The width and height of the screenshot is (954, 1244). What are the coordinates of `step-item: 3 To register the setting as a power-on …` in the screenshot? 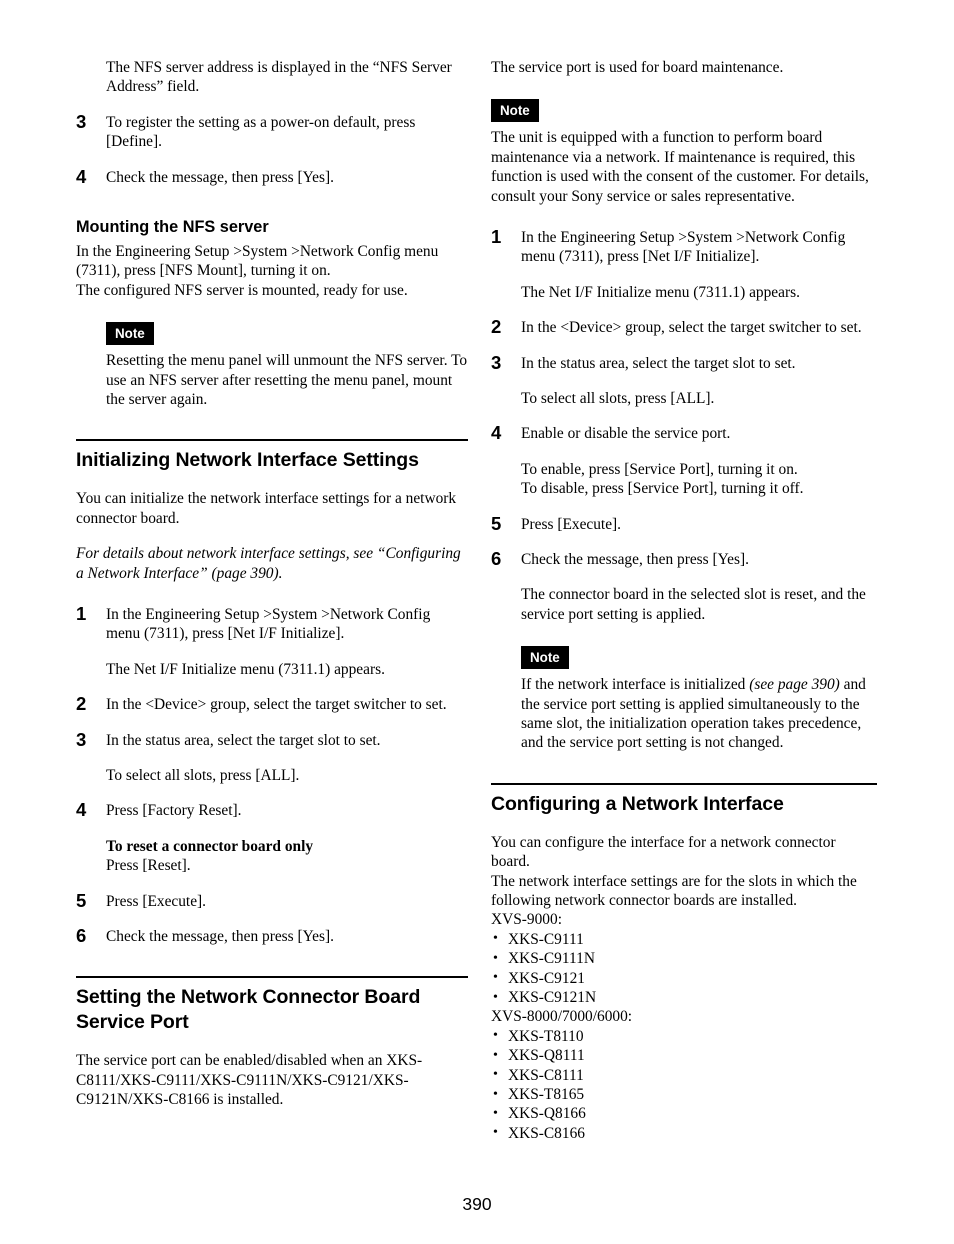 It's located at (272, 131).